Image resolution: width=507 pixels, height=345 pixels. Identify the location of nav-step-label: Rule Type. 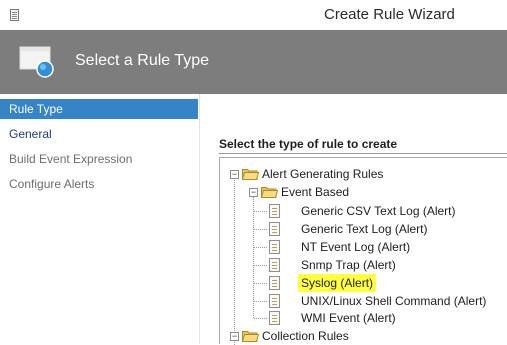
(36, 109).